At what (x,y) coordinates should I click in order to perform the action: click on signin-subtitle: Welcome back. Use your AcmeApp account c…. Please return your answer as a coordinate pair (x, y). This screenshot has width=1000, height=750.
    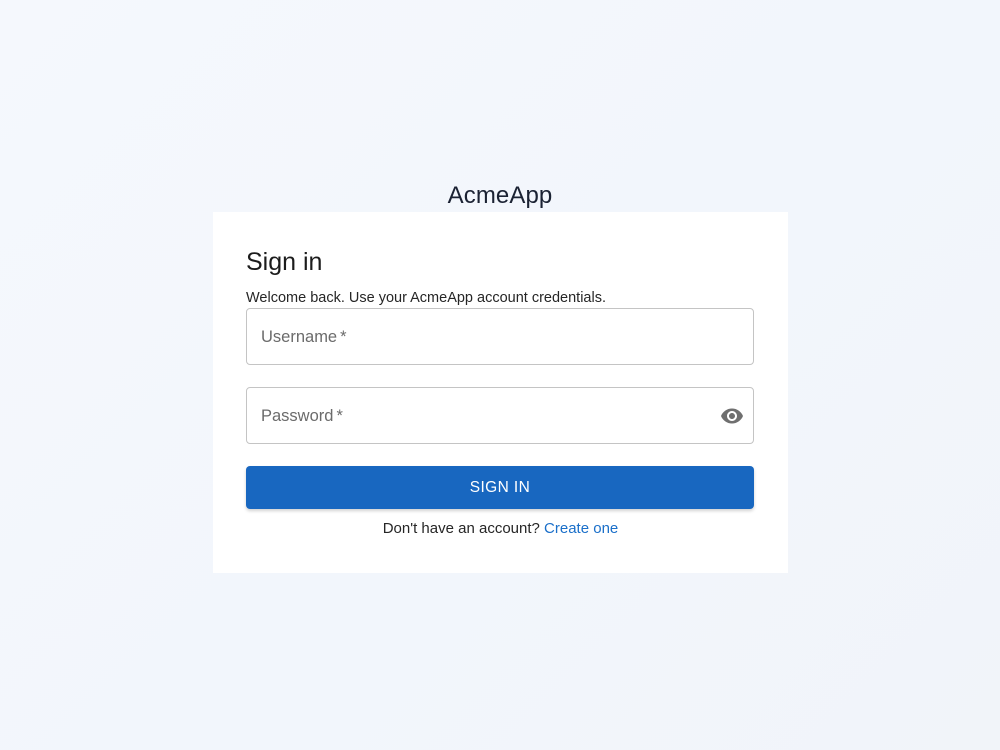
    Looking at the image, I should click on (426, 298).